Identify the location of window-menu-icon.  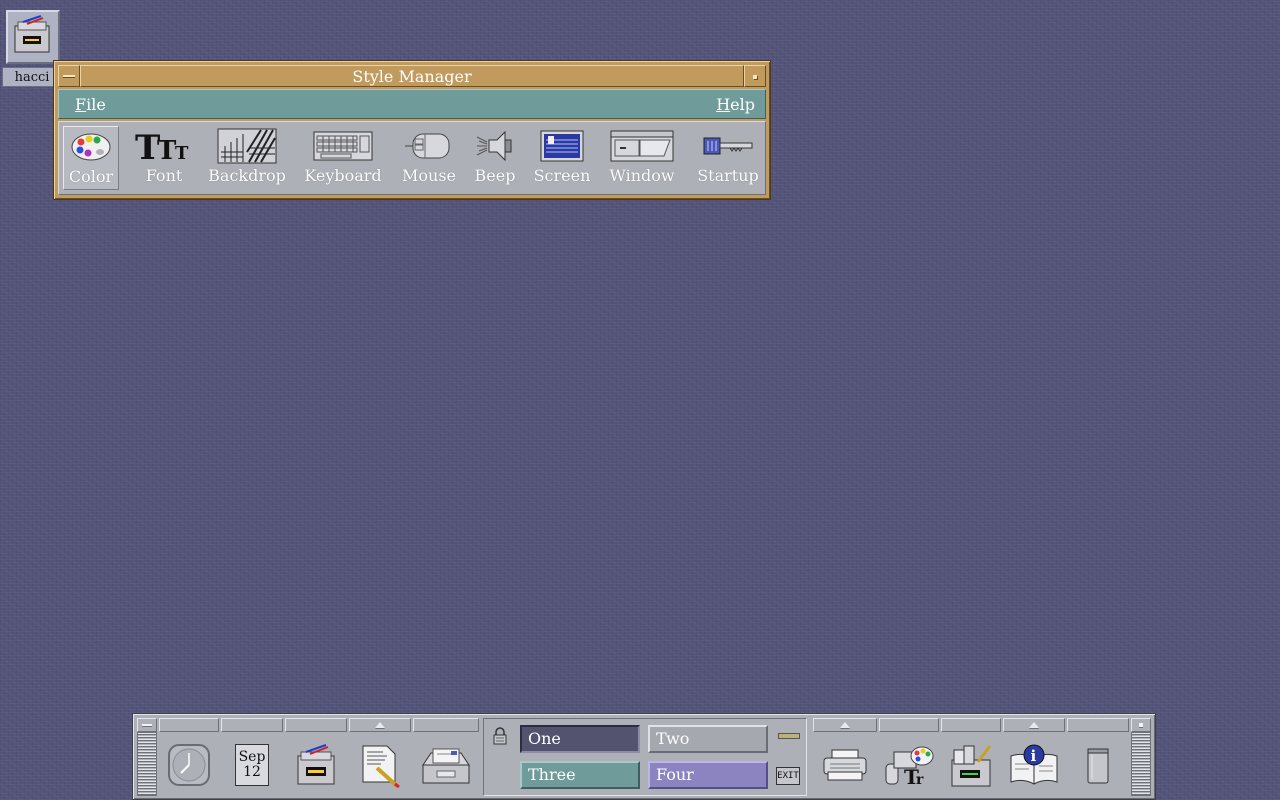
(69, 76).